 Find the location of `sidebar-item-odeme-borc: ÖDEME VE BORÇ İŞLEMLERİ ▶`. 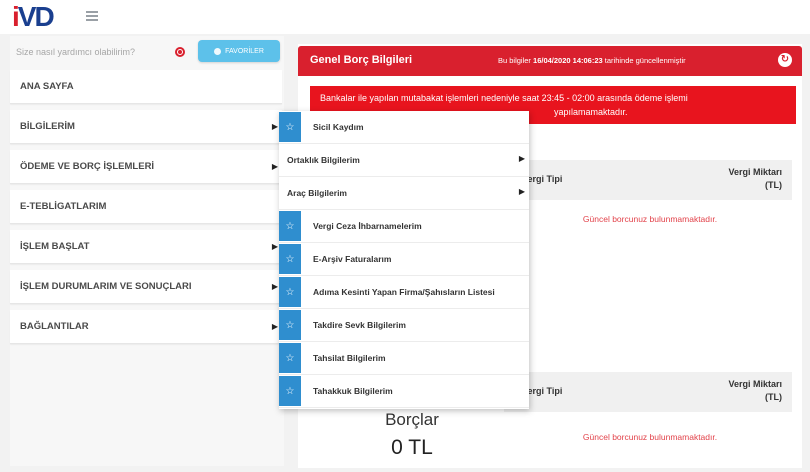

sidebar-item-odeme-borc: ÖDEME VE BORÇ İŞLEMLERİ ▶ is located at coordinates (146, 167).